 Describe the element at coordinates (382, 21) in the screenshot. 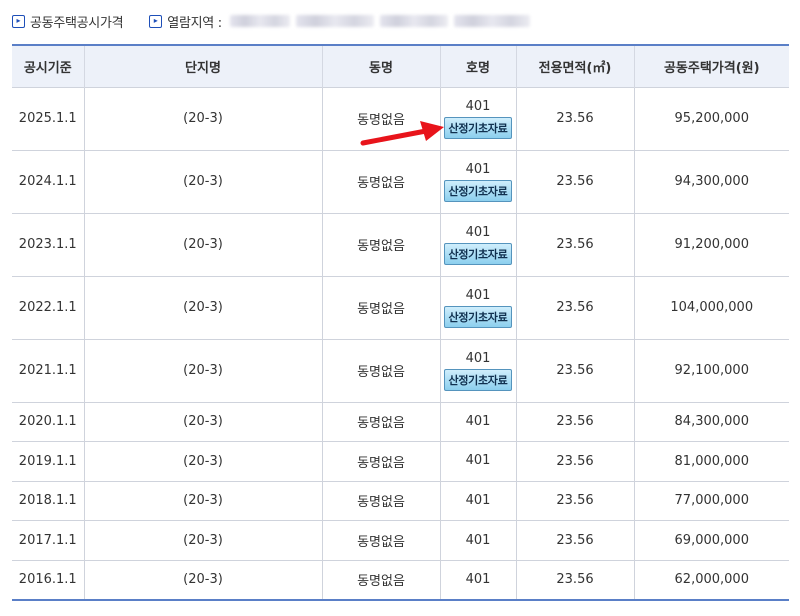

I see `blurred-area-value` at that location.